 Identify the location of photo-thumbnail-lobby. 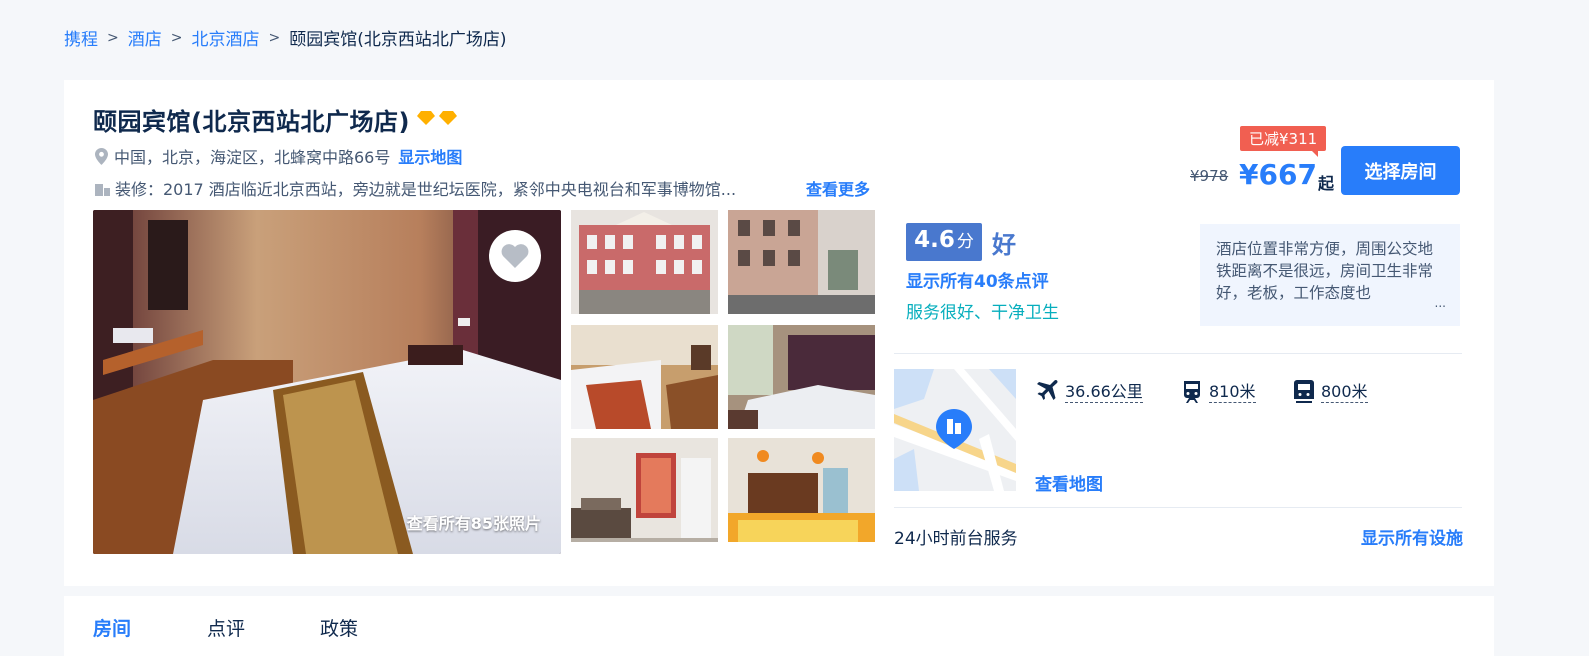
(644, 490).